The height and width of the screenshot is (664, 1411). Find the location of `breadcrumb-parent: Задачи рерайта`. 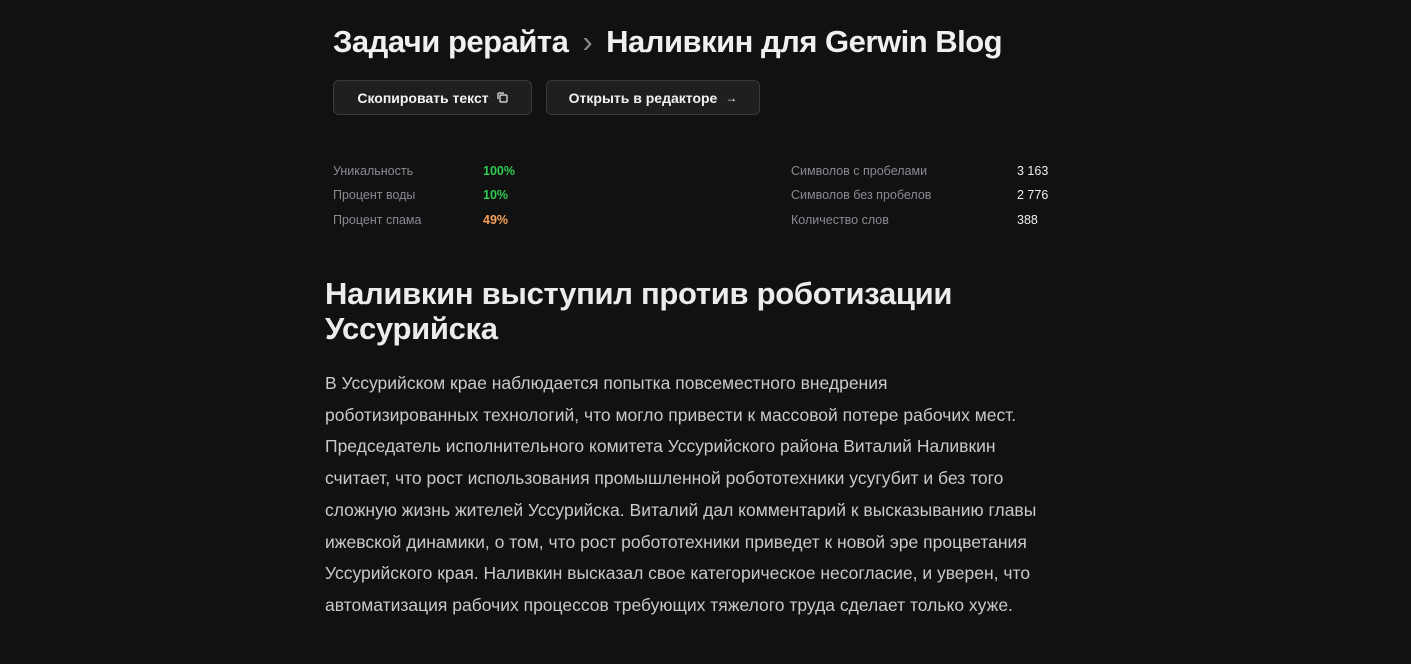

breadcrumb-parent: Задачи рерайта is located at coordinates (451, 41).